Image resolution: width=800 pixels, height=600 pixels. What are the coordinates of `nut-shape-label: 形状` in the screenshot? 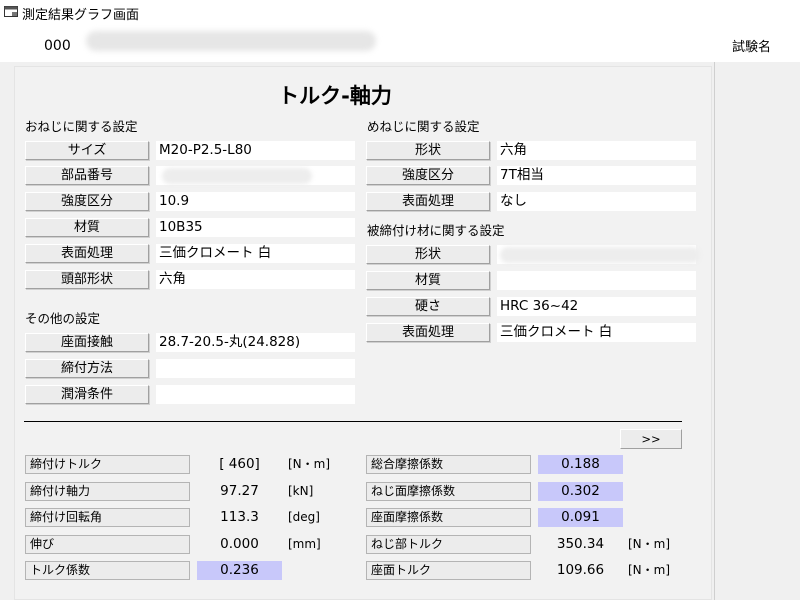 It's located at (428, 150).